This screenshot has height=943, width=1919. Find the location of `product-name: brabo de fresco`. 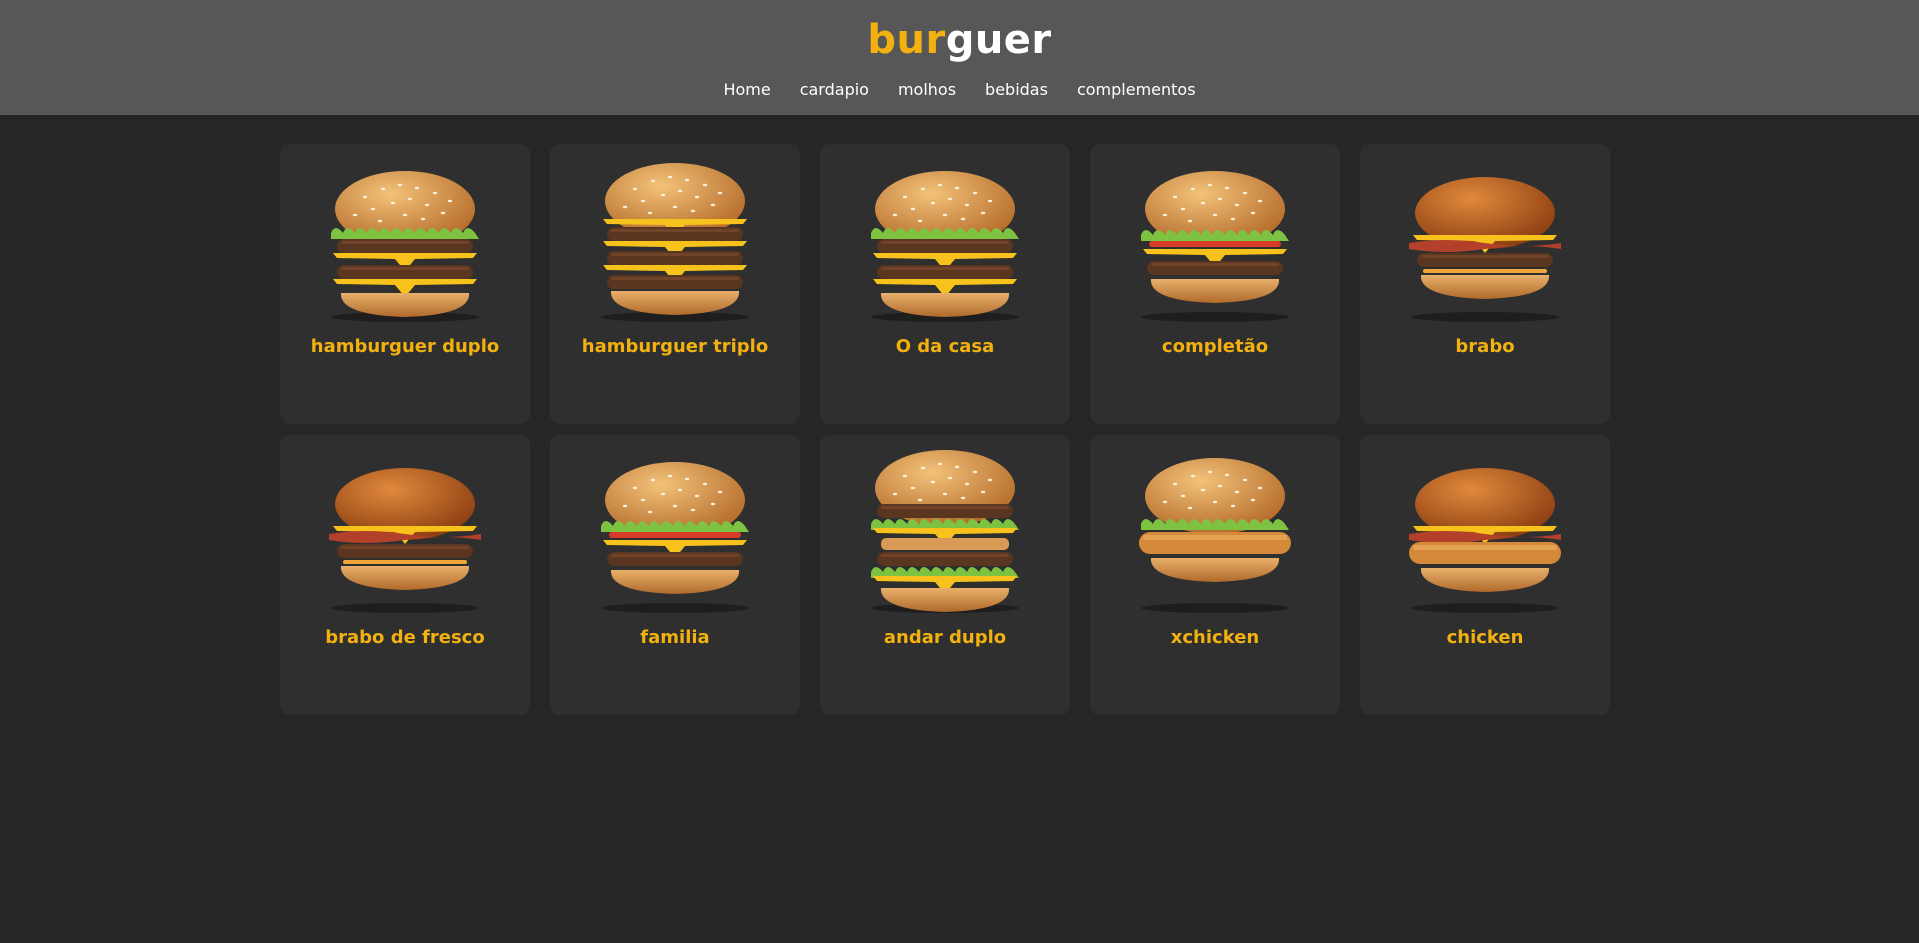

product-name: brabo de fresco is located at coordinates (405, 637).